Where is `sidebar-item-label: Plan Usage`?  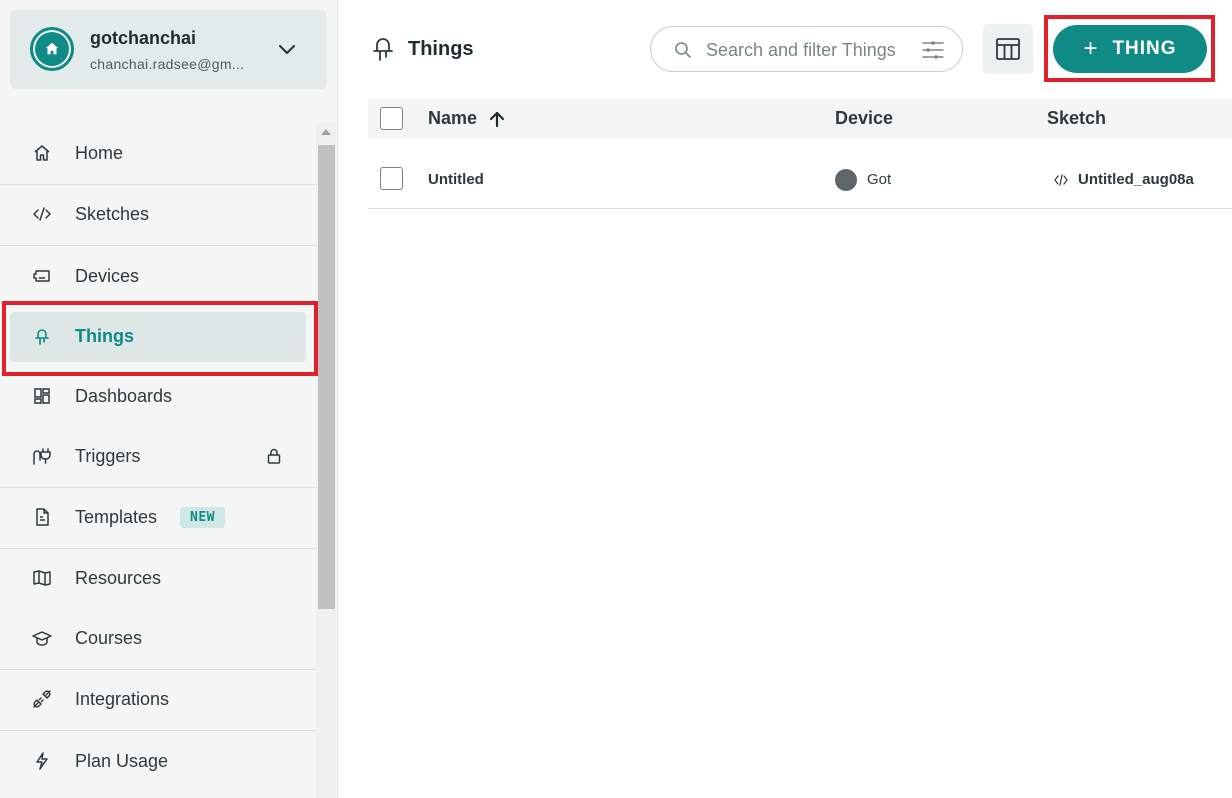 sidebar-item-label: Plan Usage is located at coordinates (122, 760).